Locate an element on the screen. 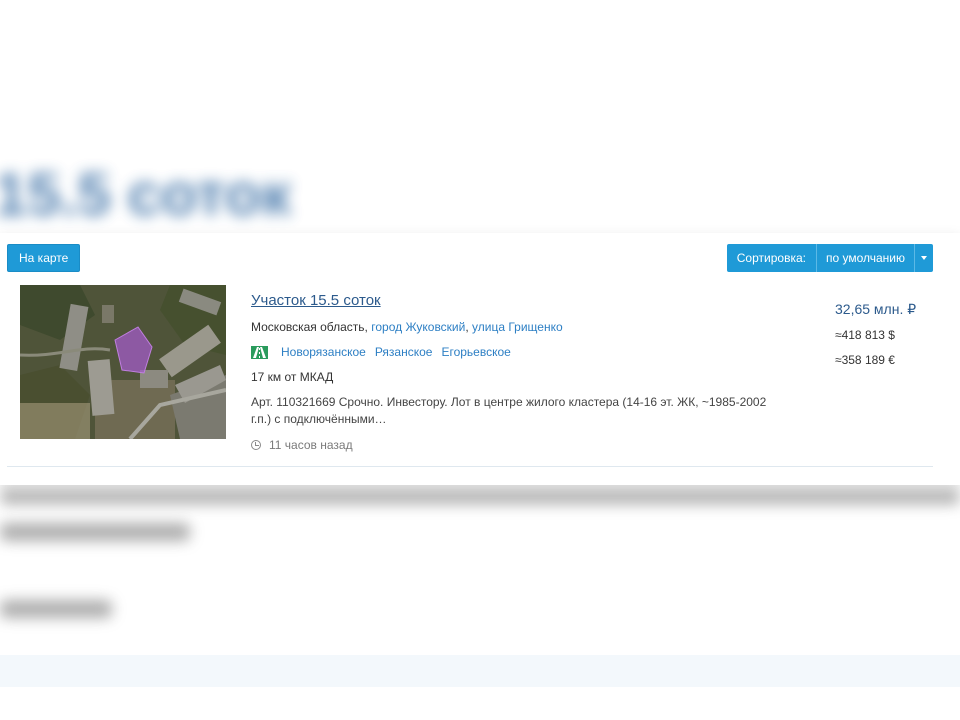 The width and height of the screenshot is (960, 720). highway-icon is located at coordinates (259, 352).